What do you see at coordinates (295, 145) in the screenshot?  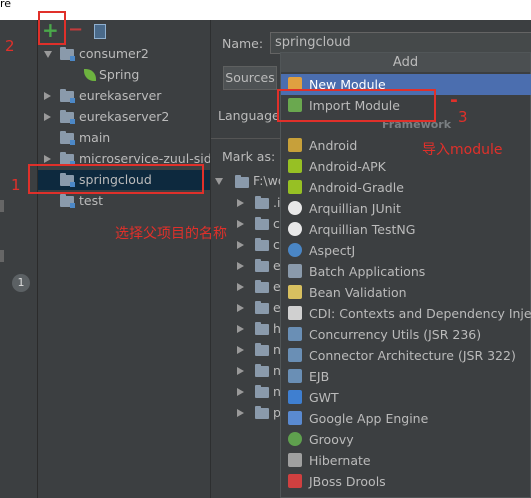 I see `android-folder-icon` at bounding box center [295, 145].